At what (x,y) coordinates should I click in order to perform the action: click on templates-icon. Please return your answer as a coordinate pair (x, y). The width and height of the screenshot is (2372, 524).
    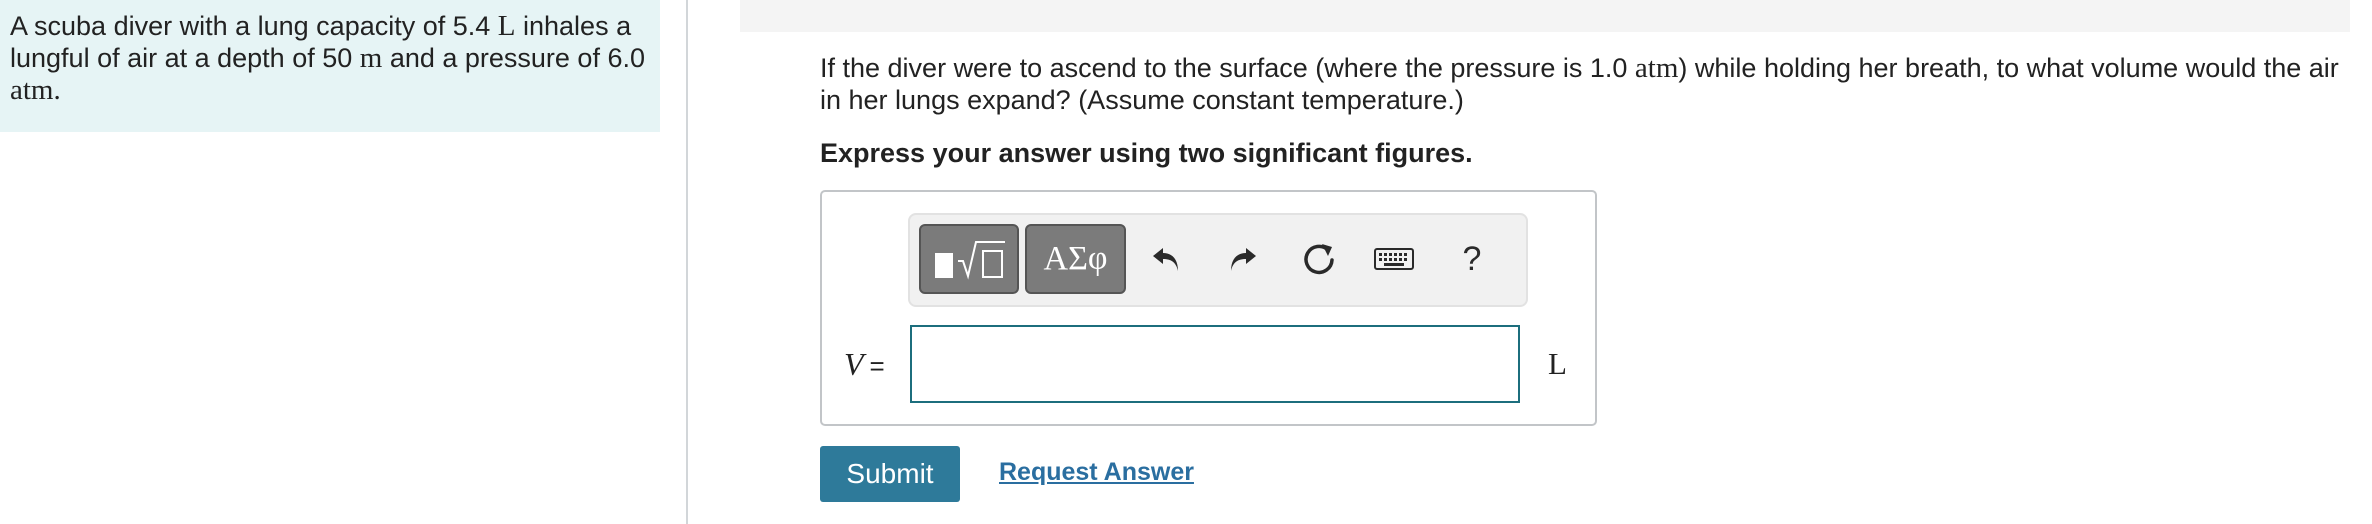
    Looking at the image, I should click on (970, 260).